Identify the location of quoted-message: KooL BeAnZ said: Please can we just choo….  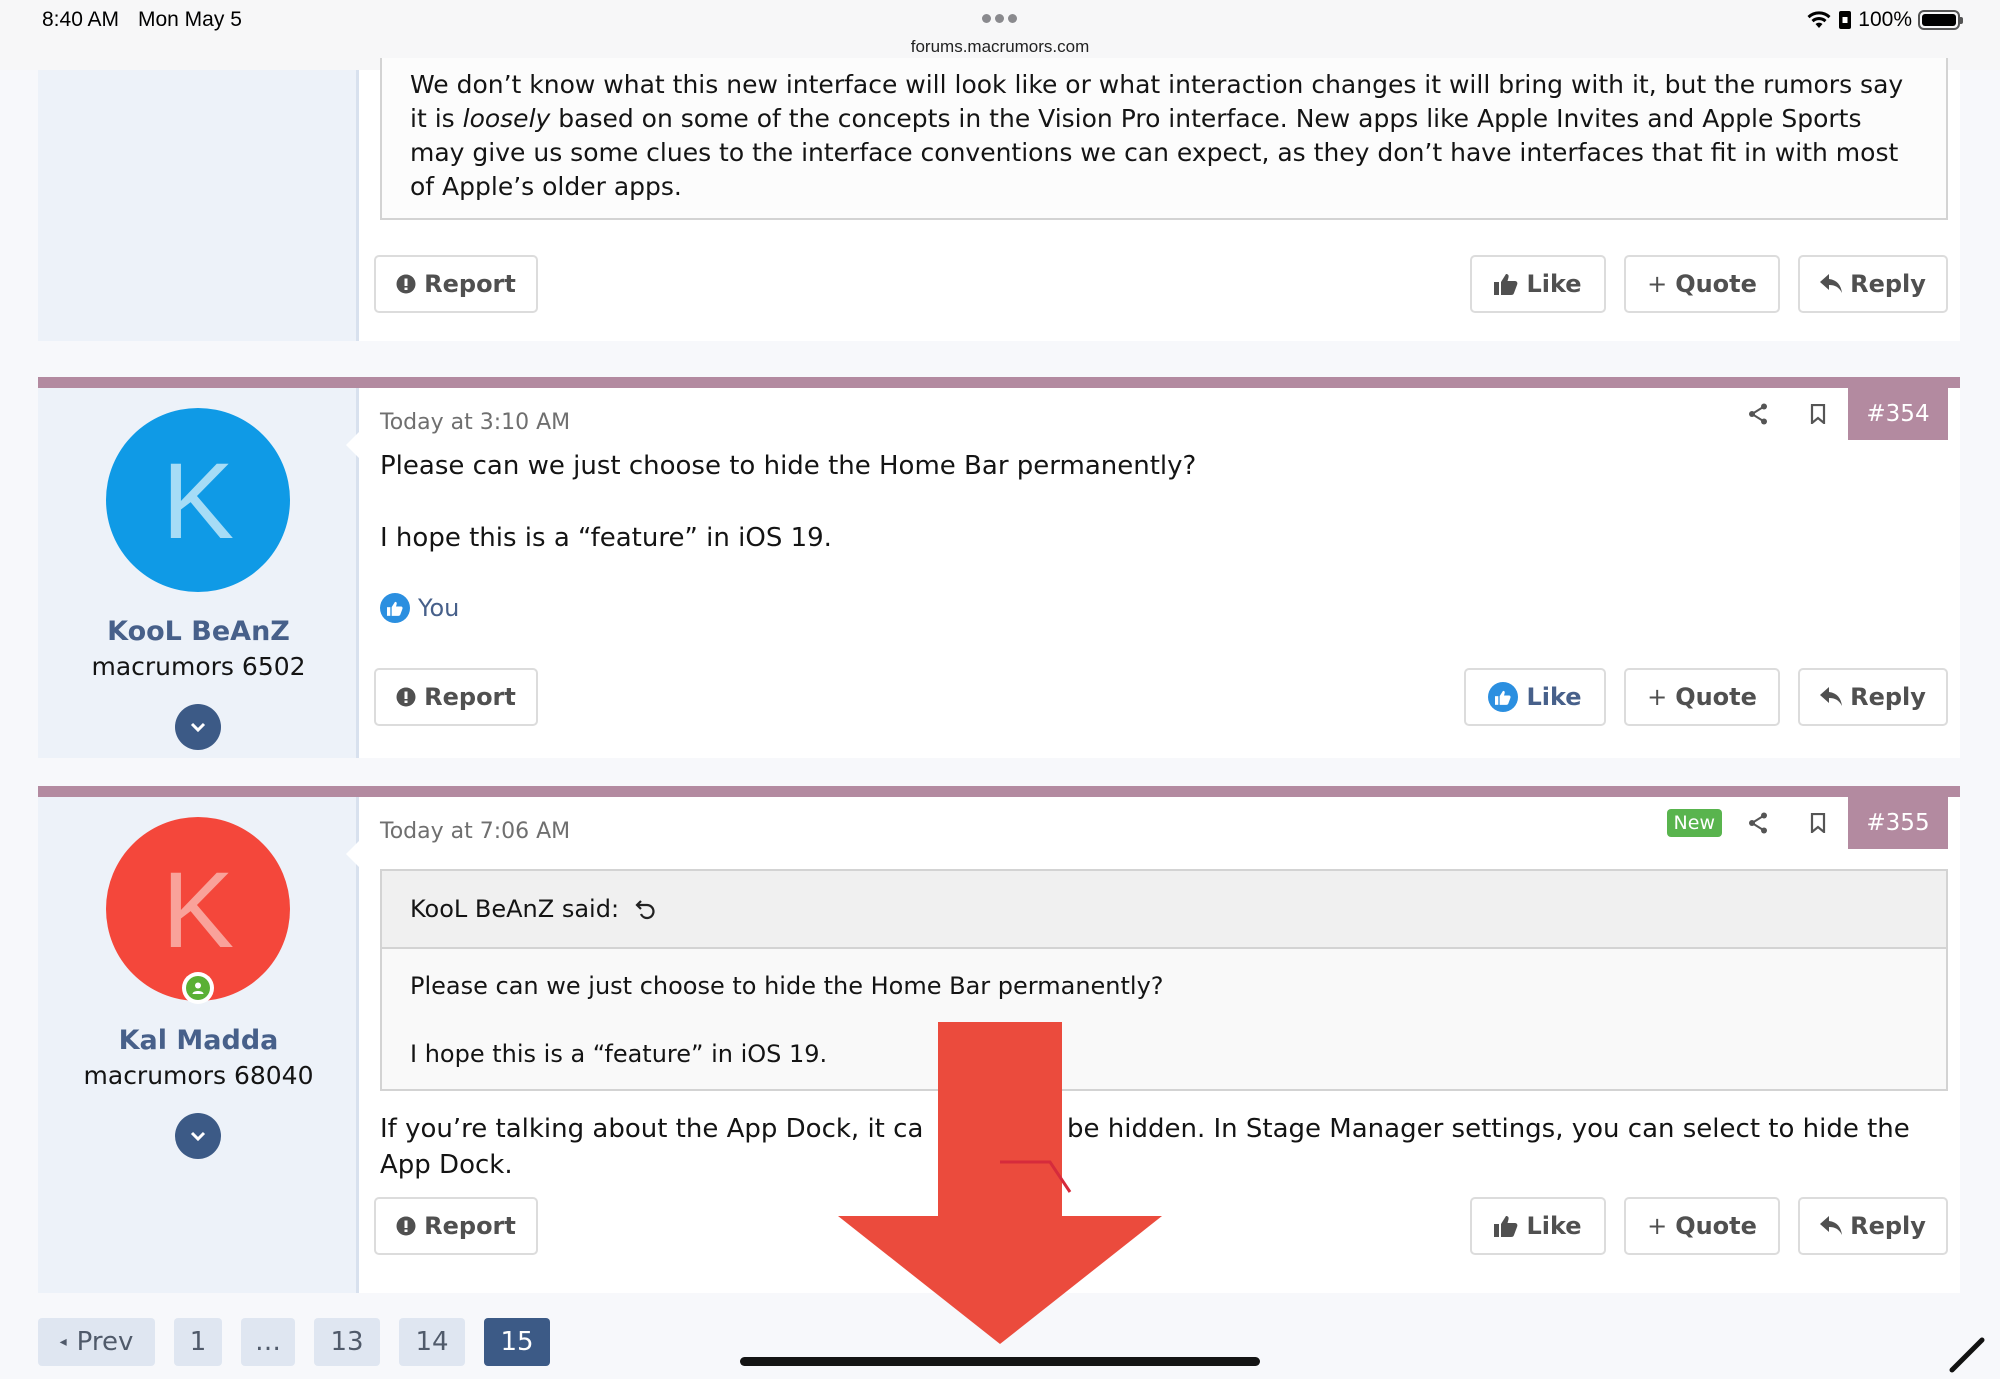
(1164, 980).